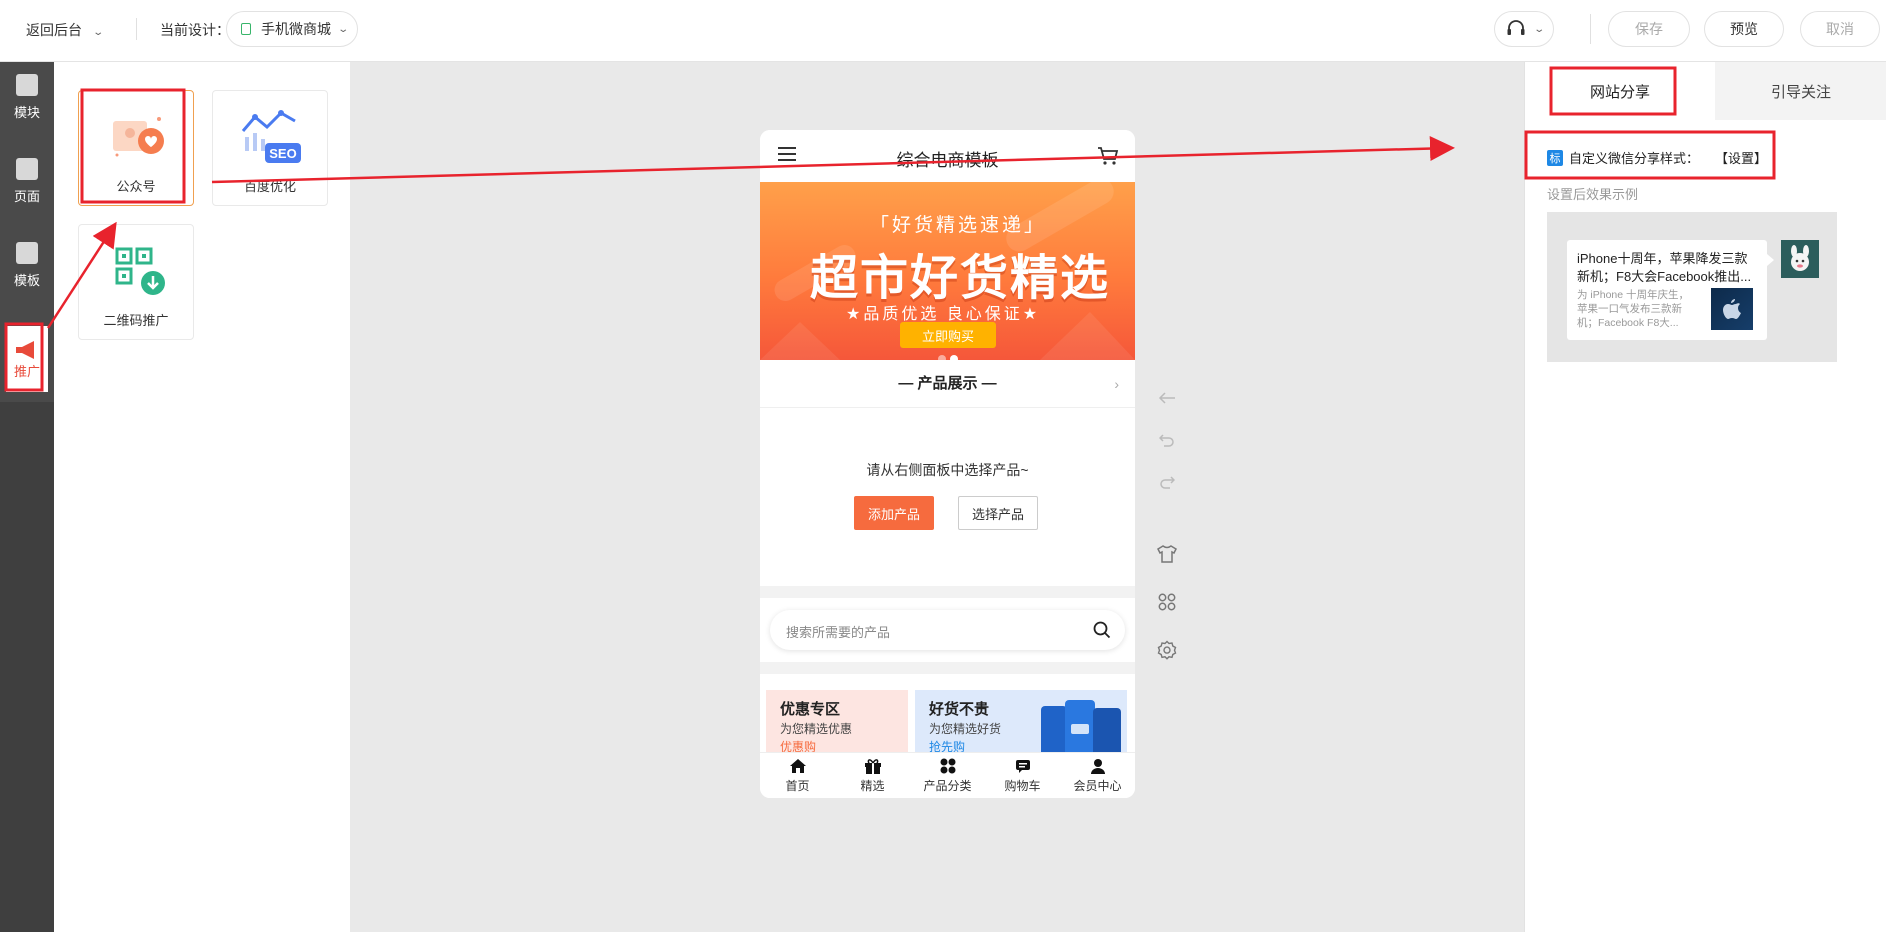  Describe the element at coordinates (26, 280) in the screenshot. I see `sidebar-item-label: 模板` at that location.